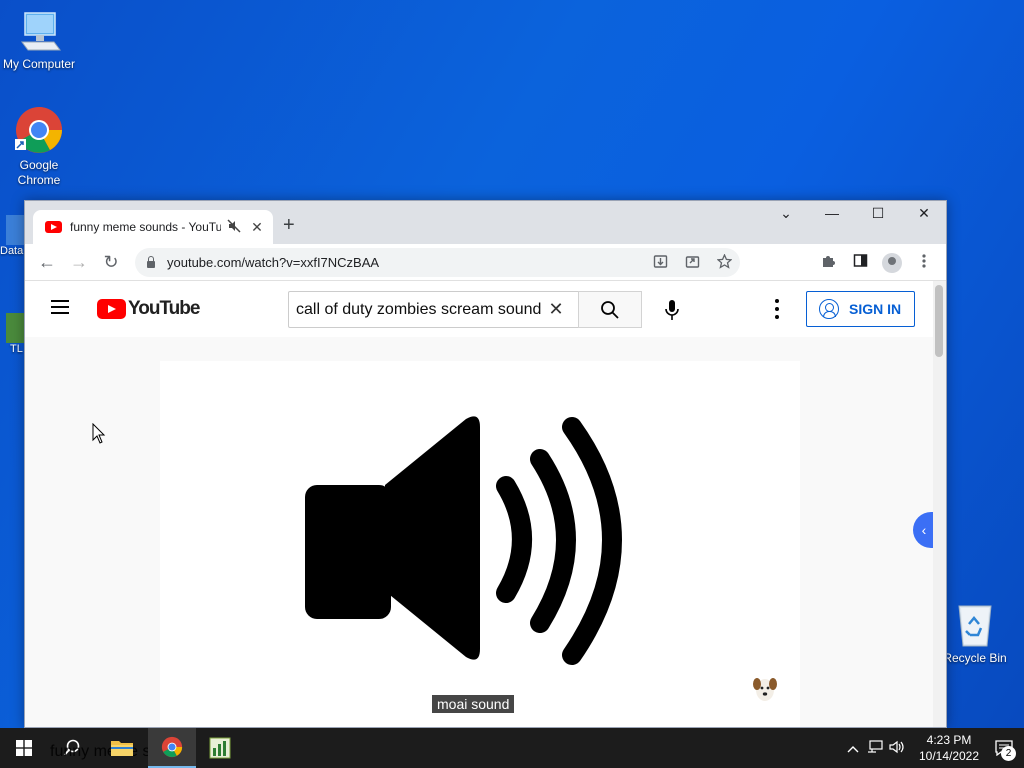 This screenshot has height=768, width=1024. What do you see at coordinates (111, 262) in the screenshot?
I see `reload-button: ↻` at bounding box center [111, 262].